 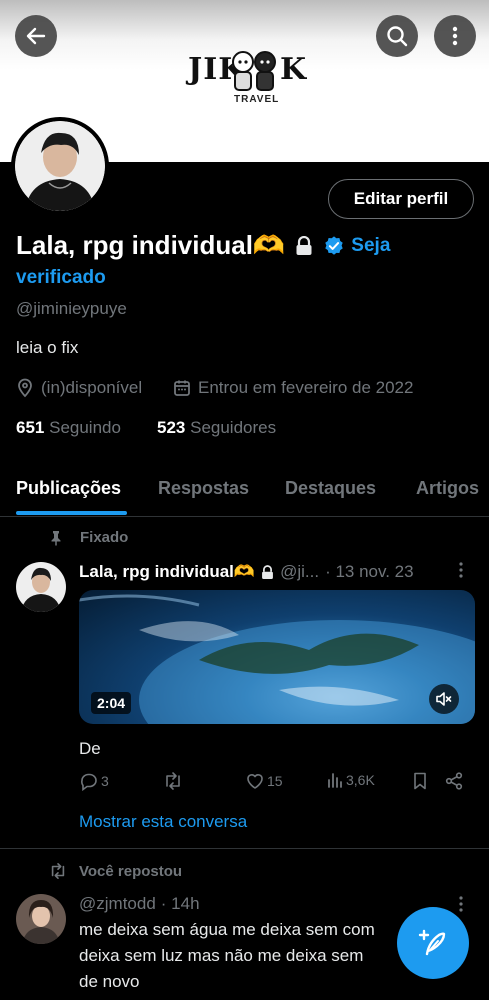 What do you see at coordinates (182, 388) in the screenshot?
I see `calendar-icon` at bounding box center [182, 388].